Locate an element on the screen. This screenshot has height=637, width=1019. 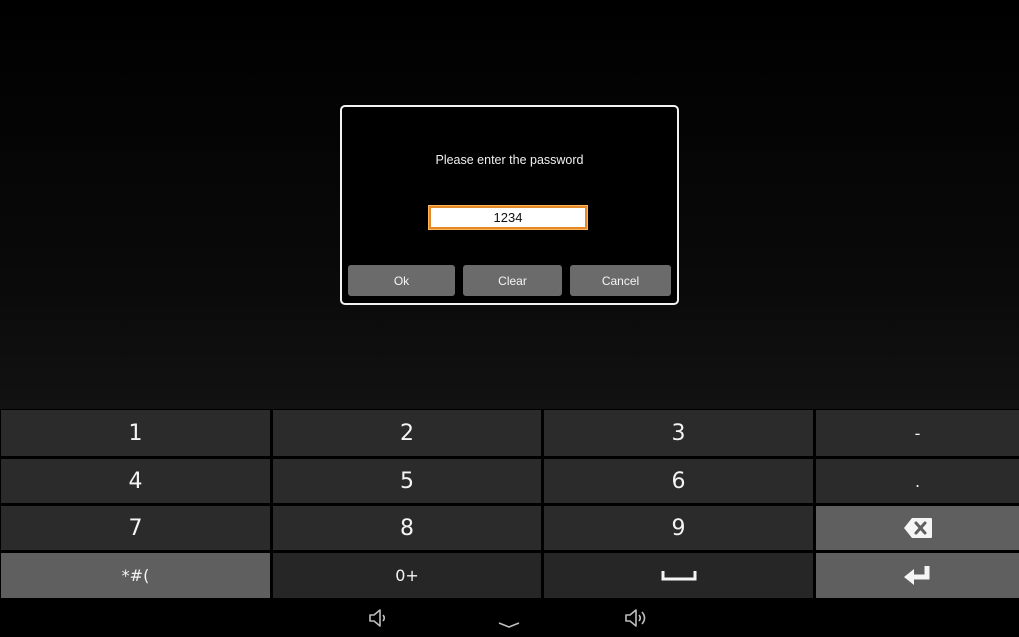
key-2: 2 is located at coordinates (407, 433).